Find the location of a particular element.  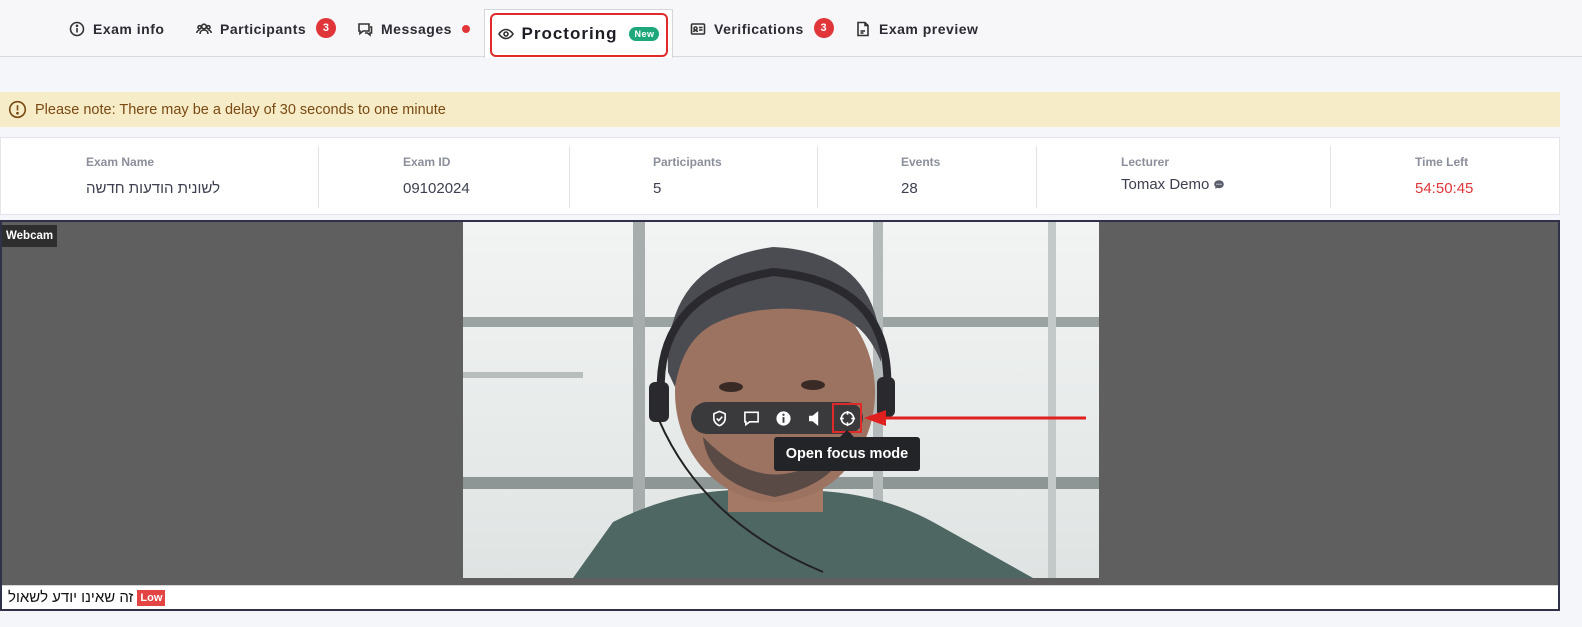

event-caption: זה שאינו יודע לשאול is located at coordinates (71, 597).